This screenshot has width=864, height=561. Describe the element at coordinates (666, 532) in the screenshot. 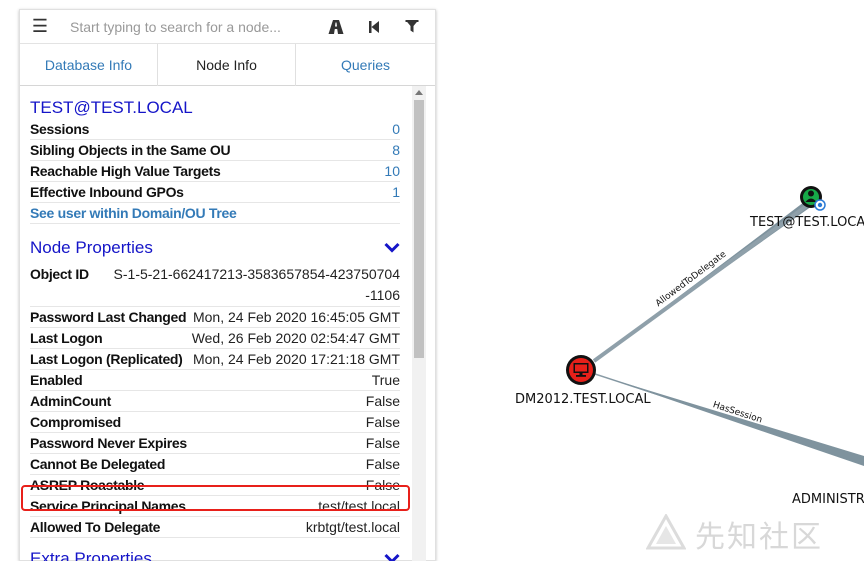

I see `watermark-logo-icon` at that location.